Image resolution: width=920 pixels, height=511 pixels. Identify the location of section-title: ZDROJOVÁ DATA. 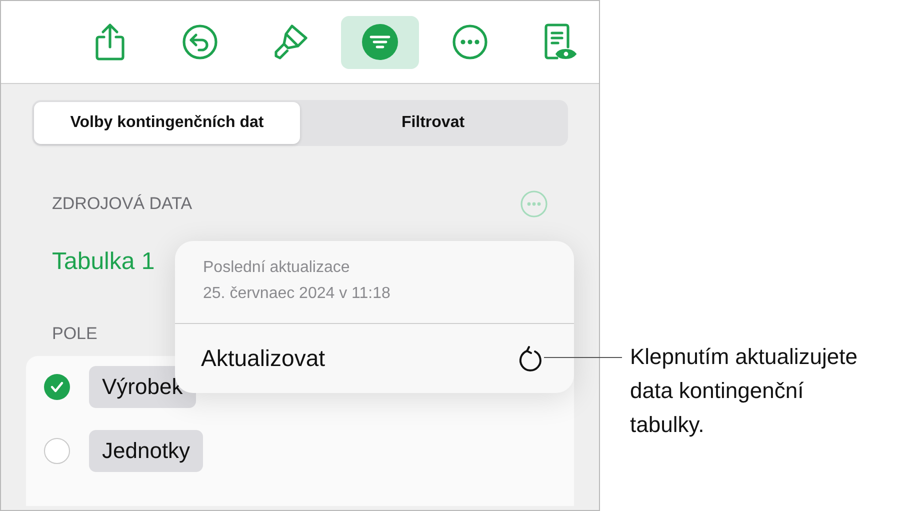
(122, 204).